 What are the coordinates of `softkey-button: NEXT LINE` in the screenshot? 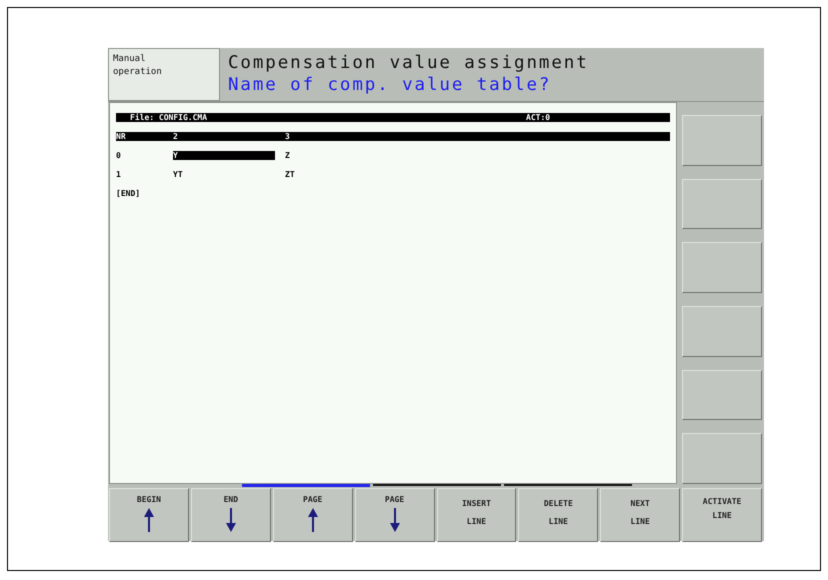 It's located at (640, 515).